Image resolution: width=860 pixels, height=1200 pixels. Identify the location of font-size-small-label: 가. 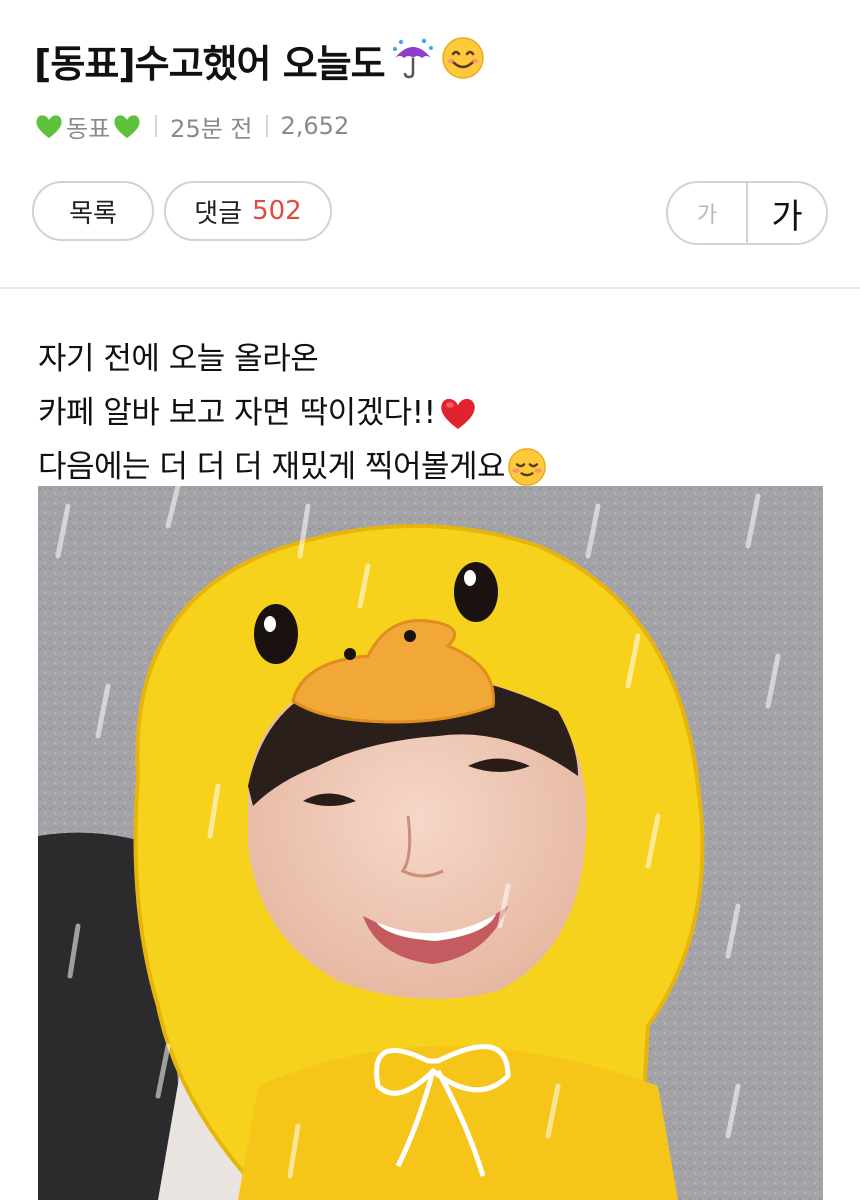
(707, 215).